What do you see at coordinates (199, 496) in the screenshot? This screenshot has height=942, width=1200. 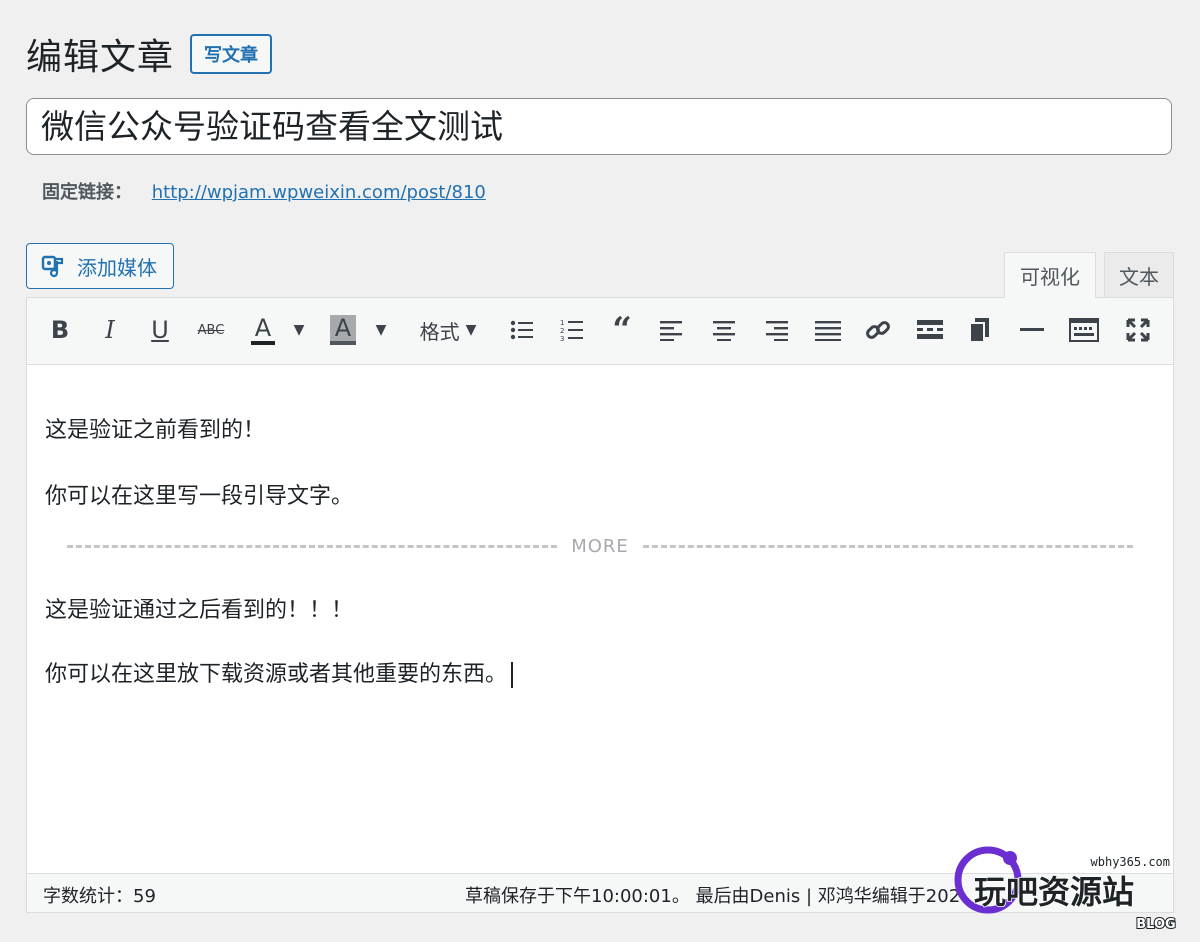 I see `paragraph: 你可以在这里写一段引导文字。` at bounding box center [199, 496].